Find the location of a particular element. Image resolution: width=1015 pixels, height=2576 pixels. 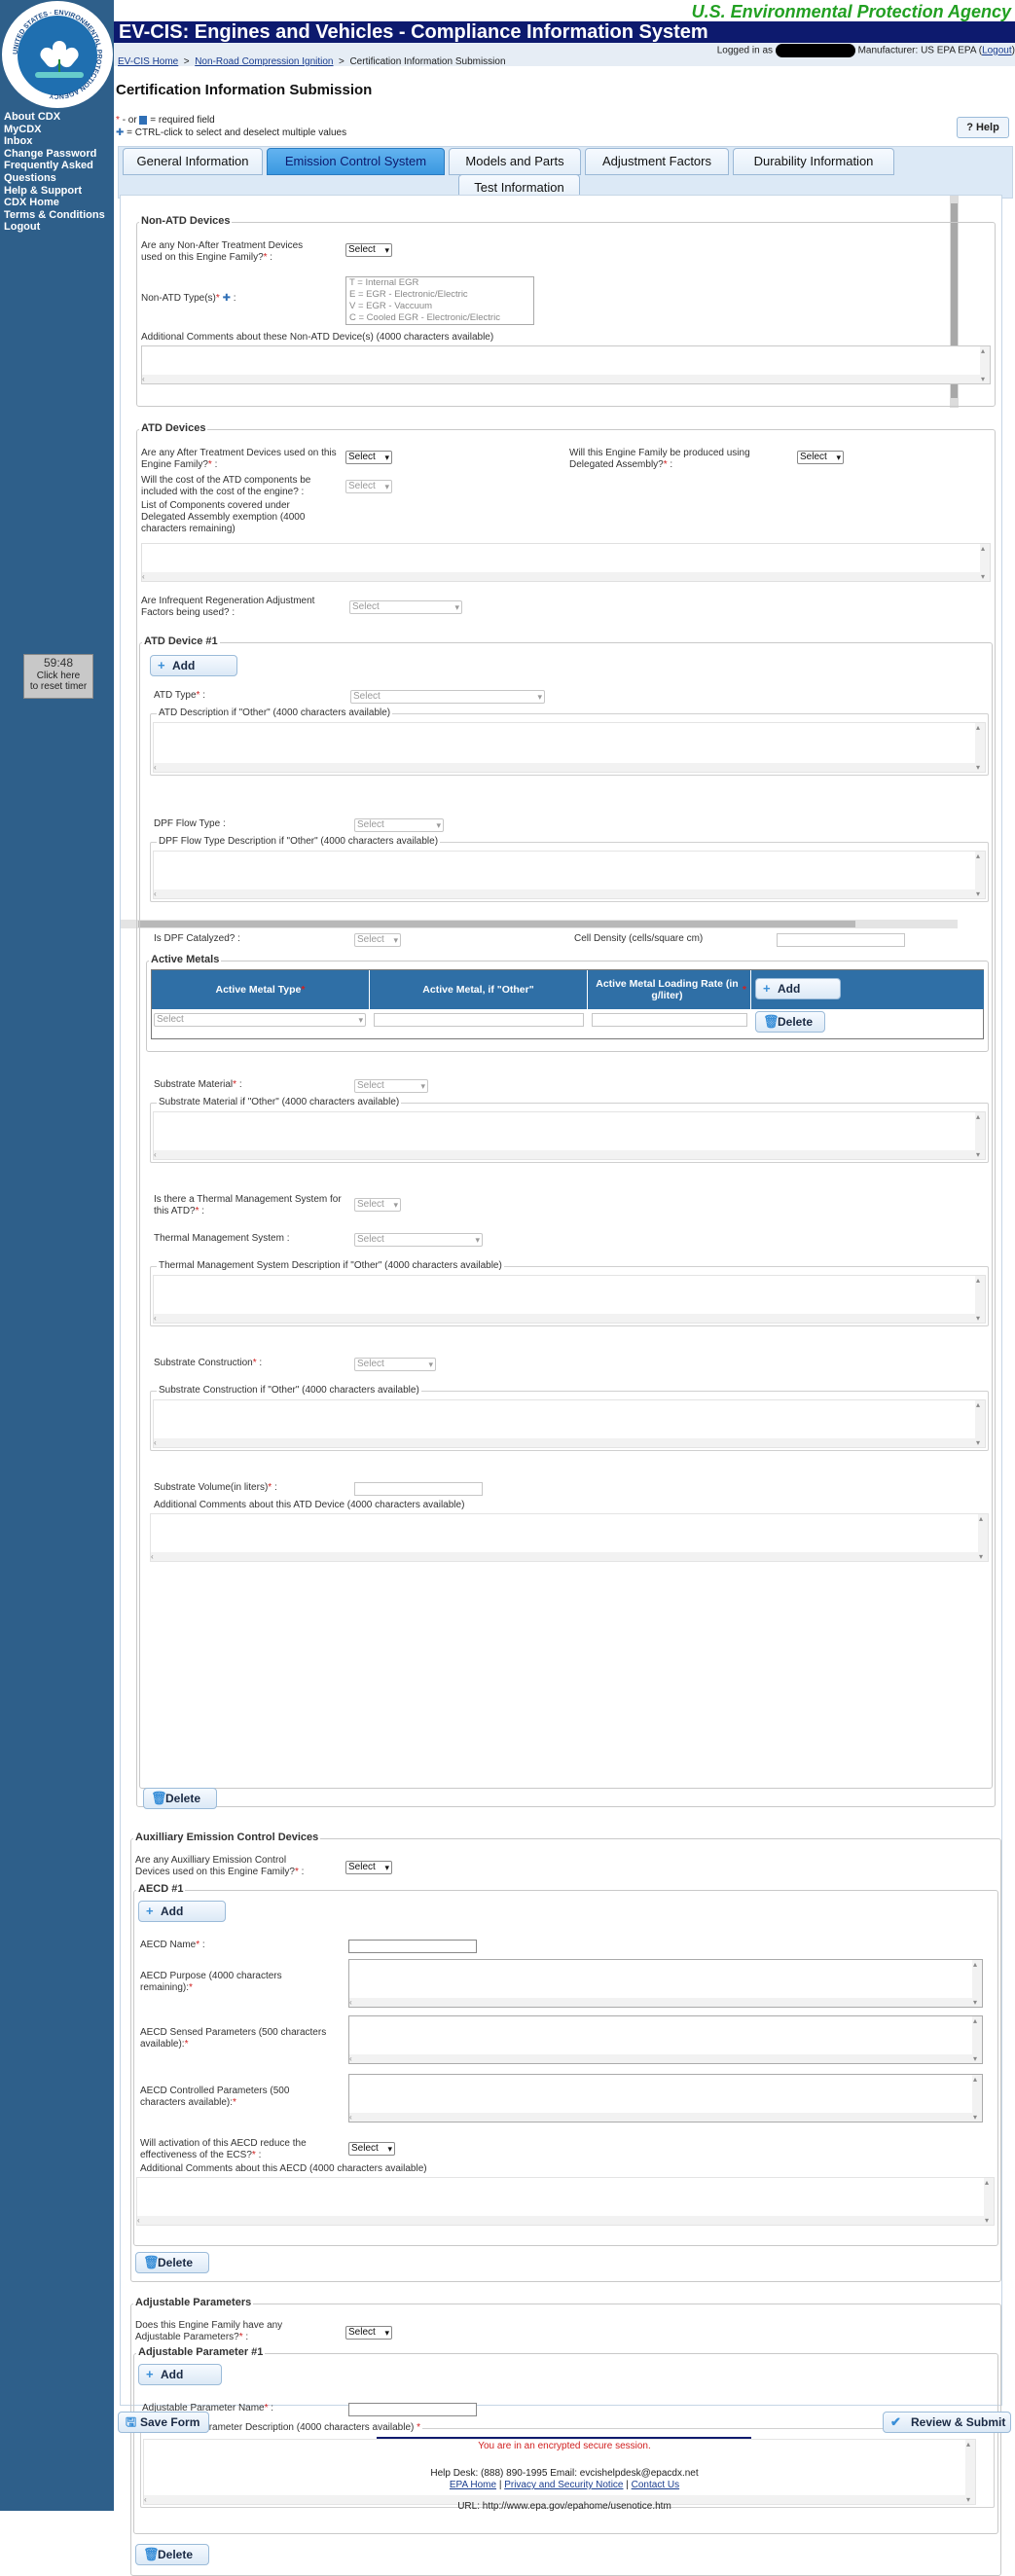

atd-used-select: Select is located at coordinates (369, 457).